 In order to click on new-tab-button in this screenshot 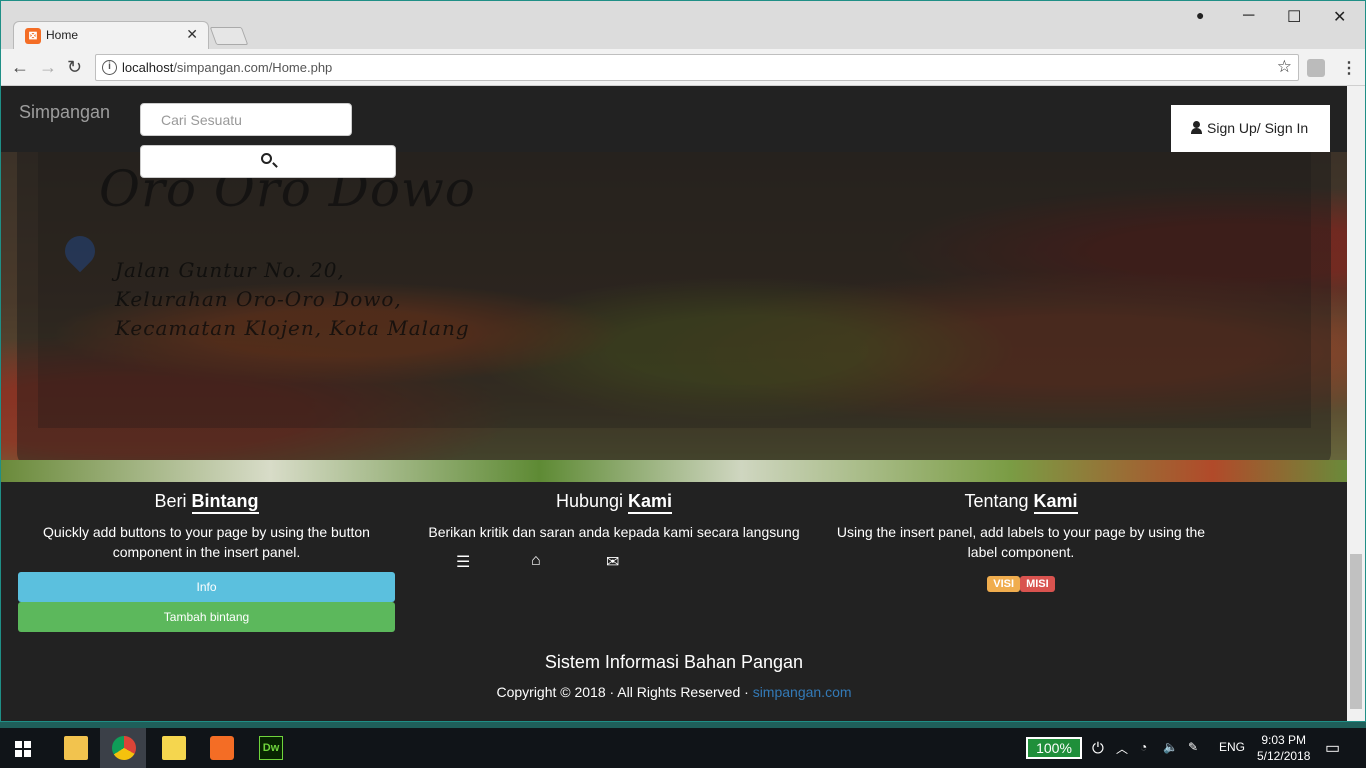, I will do `click(229, 36)`.